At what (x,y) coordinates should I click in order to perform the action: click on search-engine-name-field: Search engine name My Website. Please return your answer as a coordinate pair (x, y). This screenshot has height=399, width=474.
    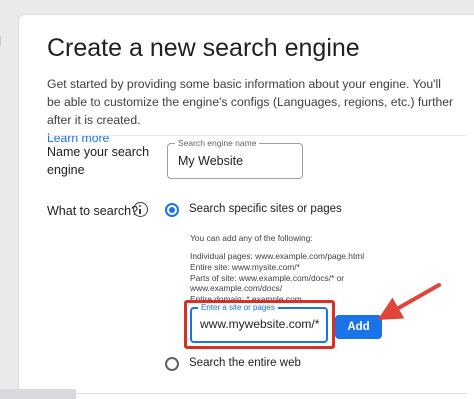
    Looking at the image, I should click on (235, 158).